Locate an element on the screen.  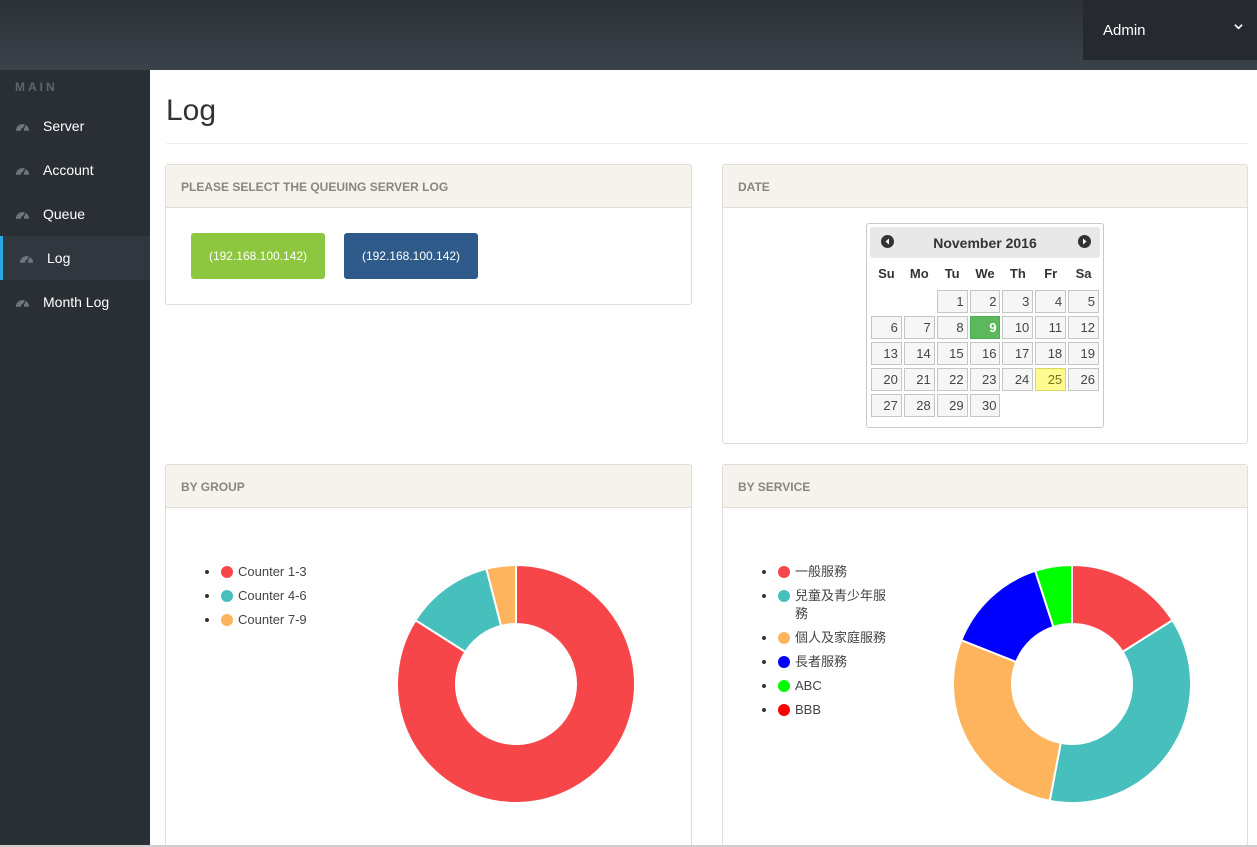
calendar-day: 12 is located at coordinates (1084, 327).